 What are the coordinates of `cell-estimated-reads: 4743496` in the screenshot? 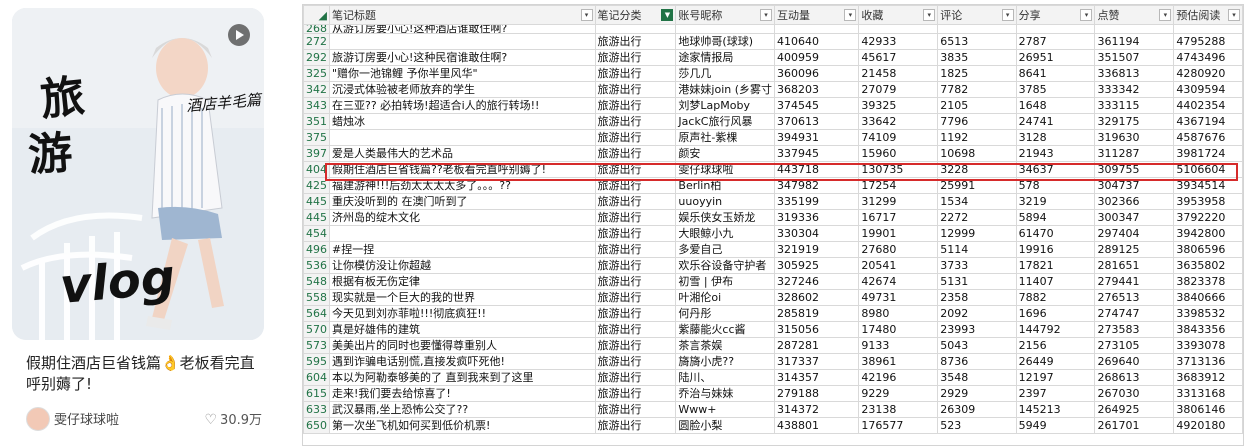 It's located at (1208, 57).